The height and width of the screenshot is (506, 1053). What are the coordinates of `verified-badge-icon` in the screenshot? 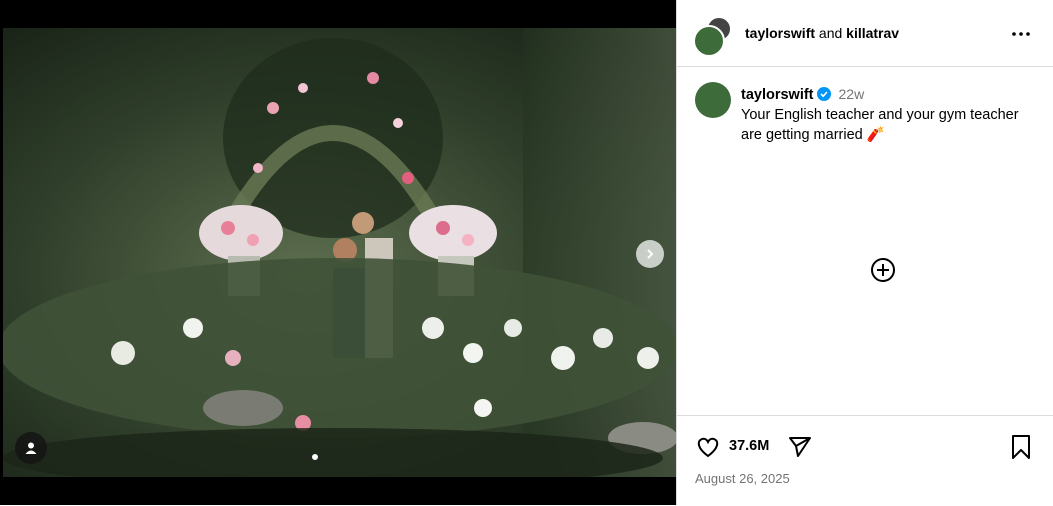 It's located at (823, 94).